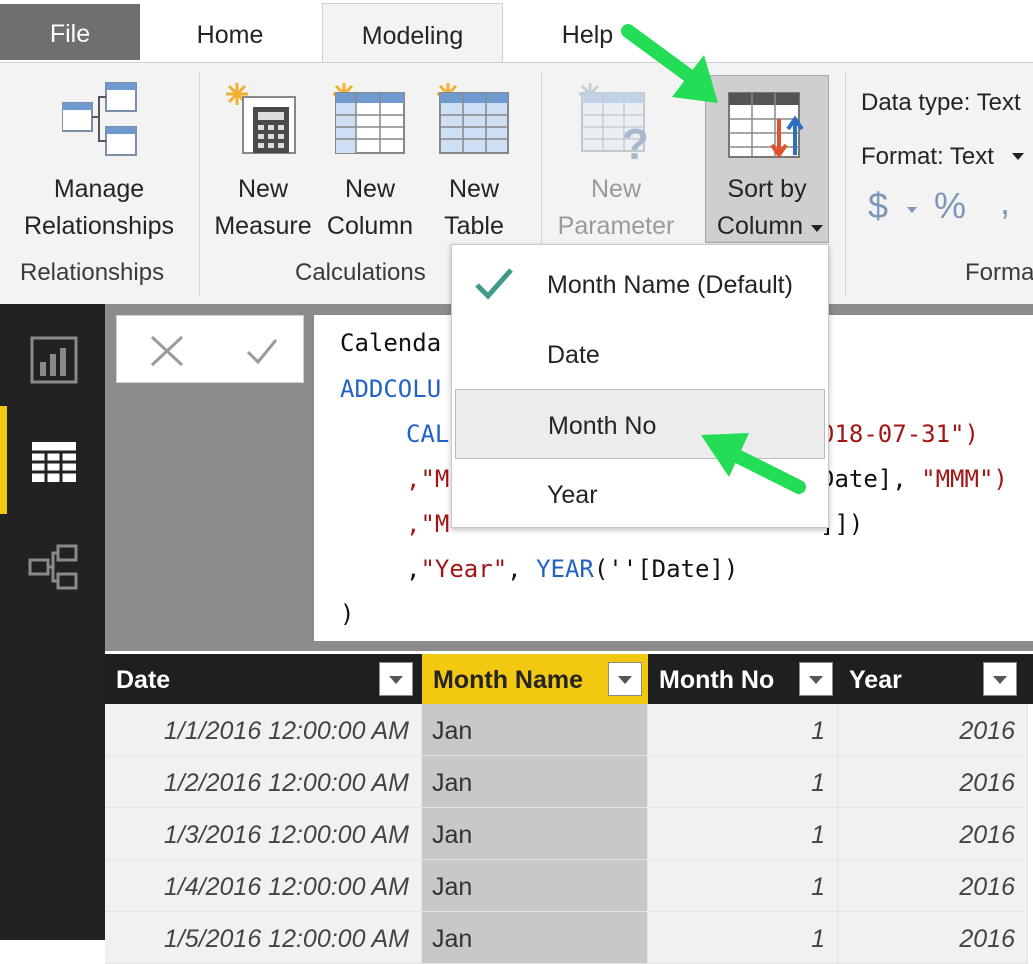  Describe the element at coordinates (230, 31) in the screenshot. I see `tab-home: Home` at that location.